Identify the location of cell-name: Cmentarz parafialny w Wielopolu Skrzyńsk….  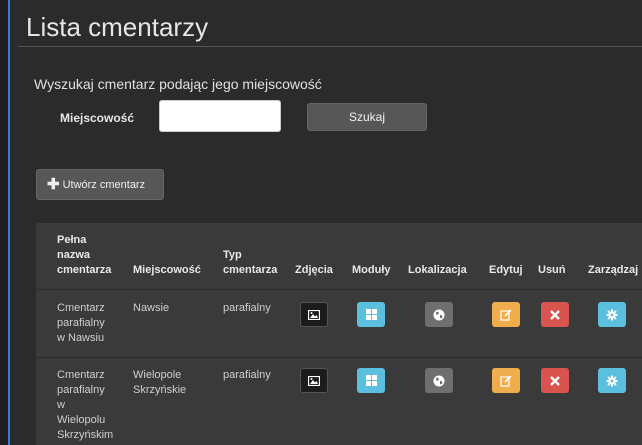
(85, 405).